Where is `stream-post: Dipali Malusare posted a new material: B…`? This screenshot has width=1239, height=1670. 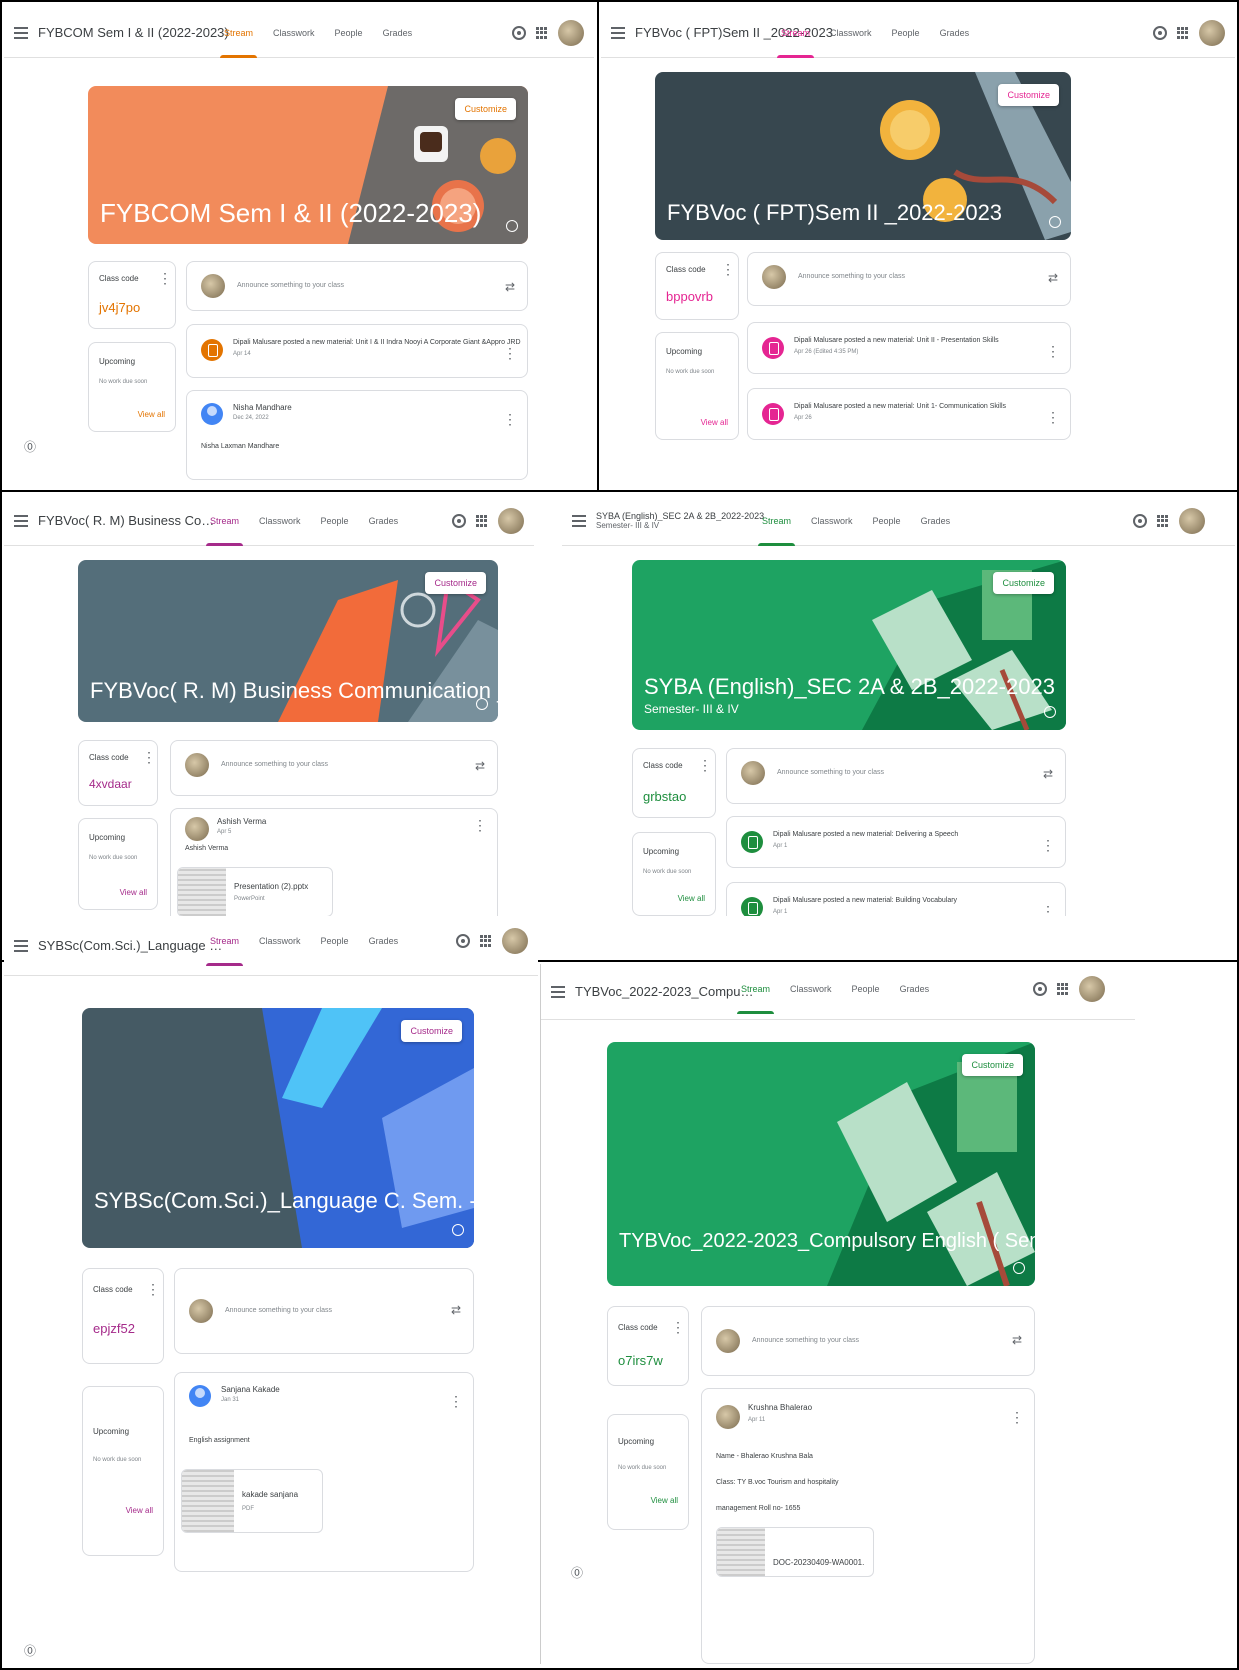 stream-post: Dipali Malusare posted a new material: B… is located at coordinates (896, 899).